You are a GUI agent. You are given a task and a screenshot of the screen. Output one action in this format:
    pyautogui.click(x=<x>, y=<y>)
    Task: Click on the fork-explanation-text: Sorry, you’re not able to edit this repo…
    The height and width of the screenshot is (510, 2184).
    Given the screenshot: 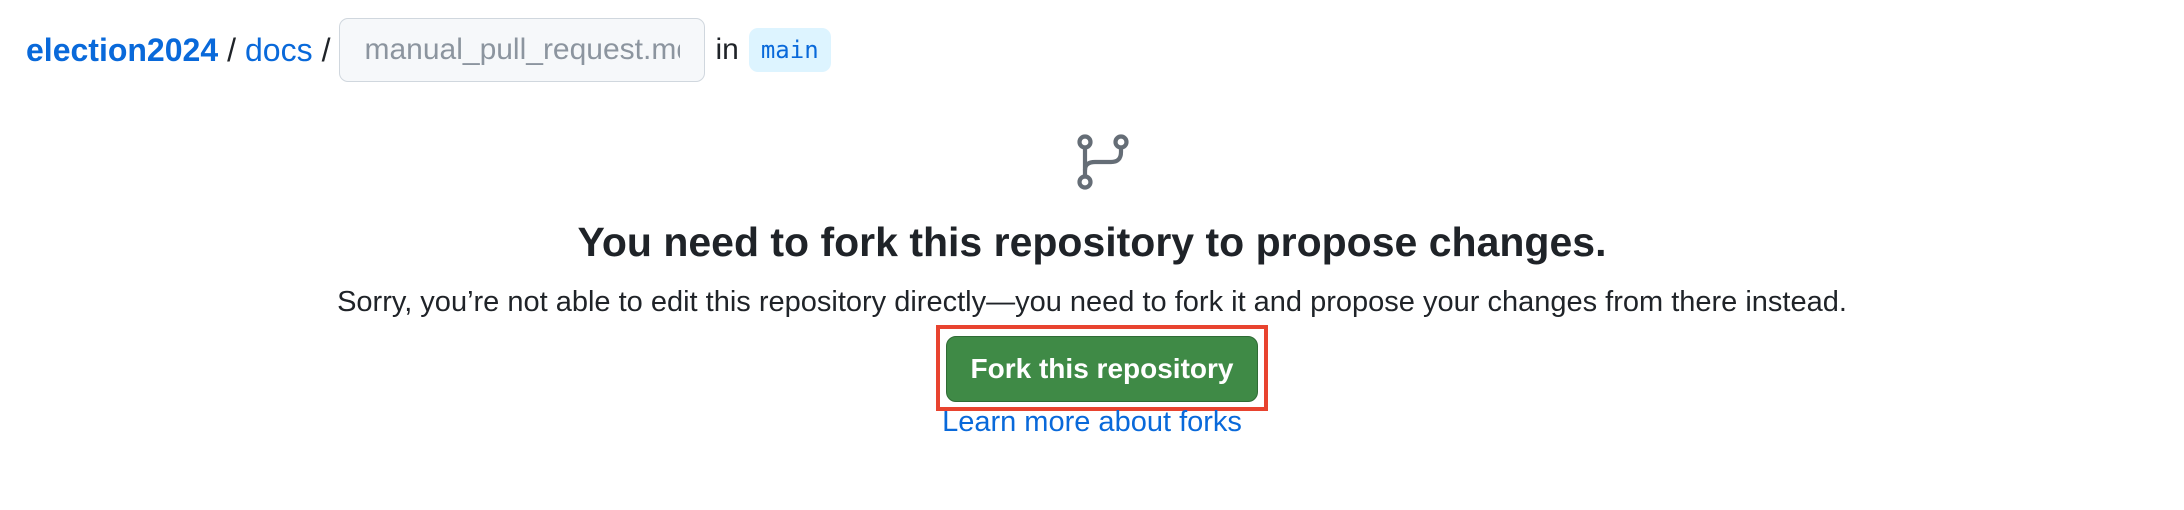 What is the action you would take?
    pyautogui.click(x=1092, y=302)
    